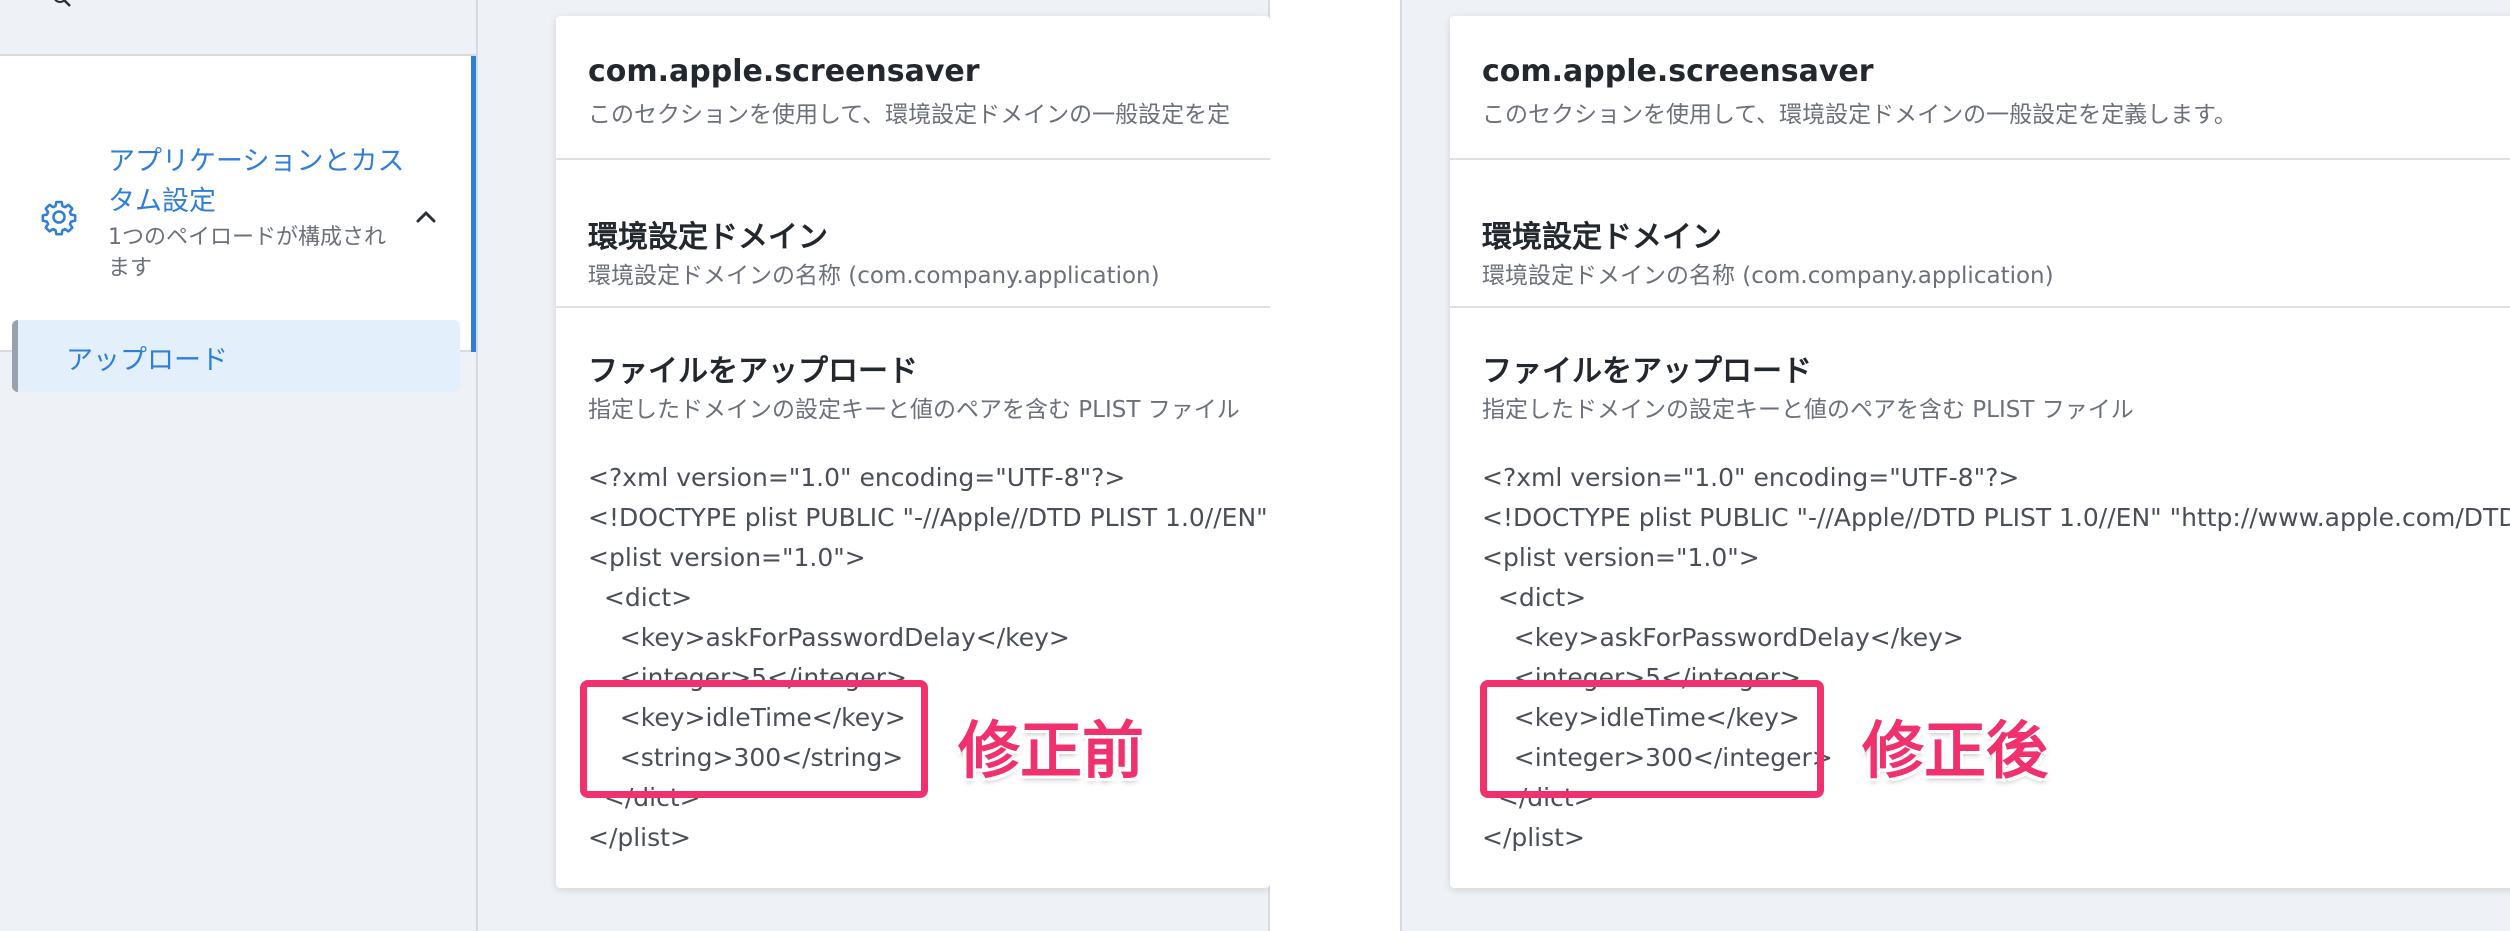  I want to click on domain-description: このセクションを使用して、環境設定ドメインの一般設定を定義します。, so click(1859, 115).